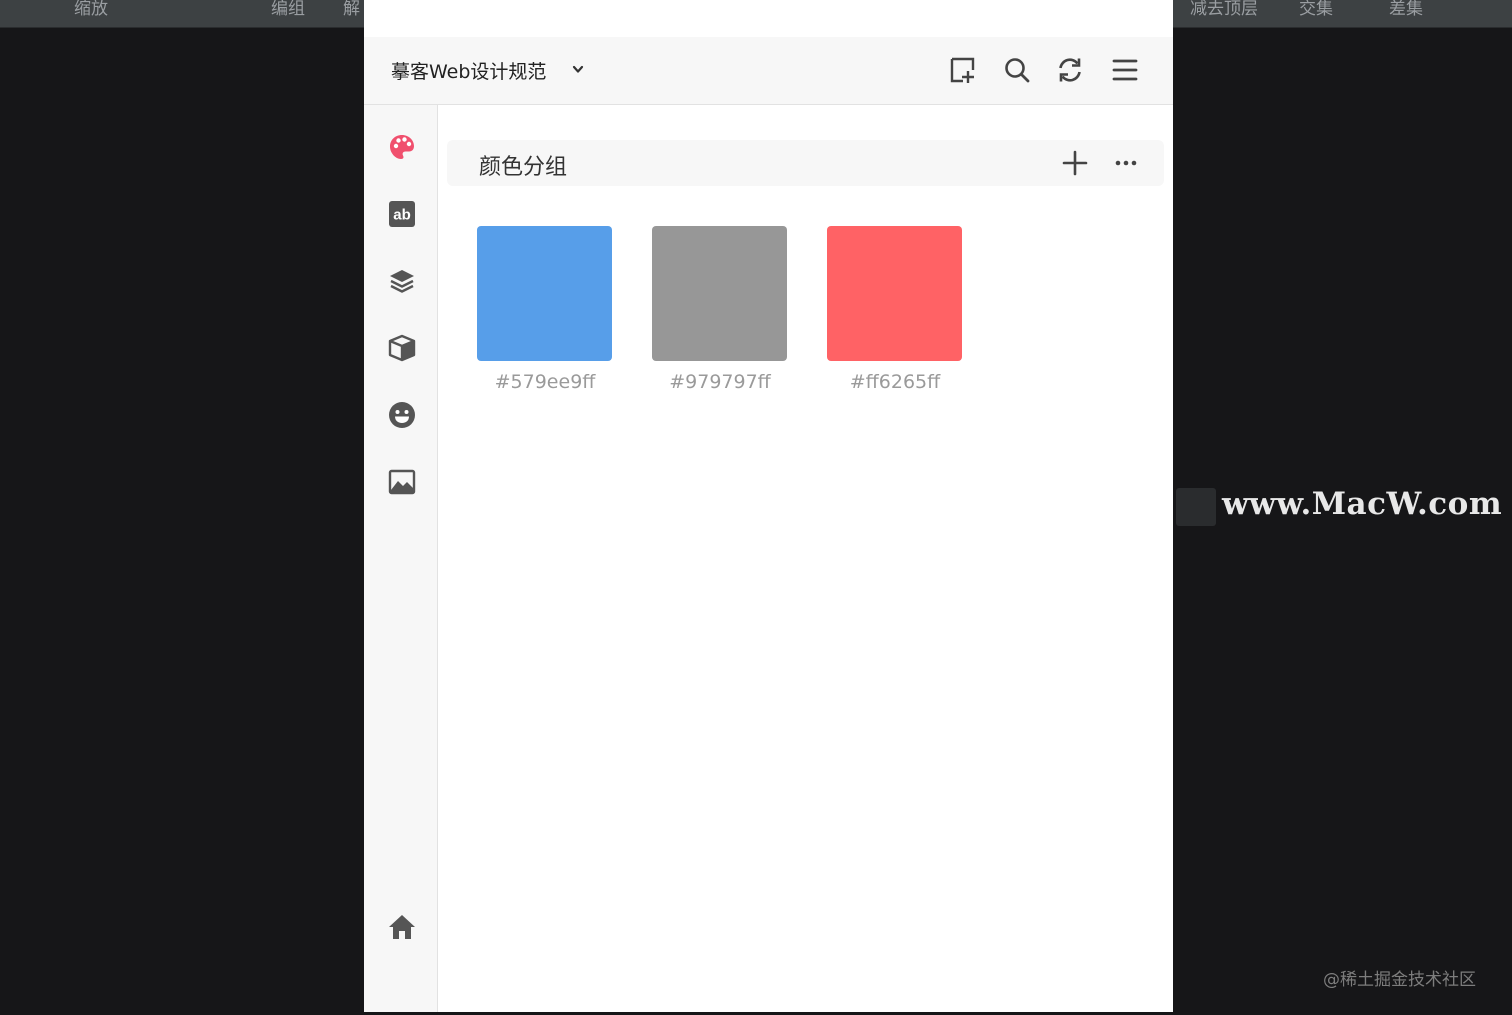 The height and width of the screenshot is (1015, 1512). Describe the element at coordinates (402, 348) in the screenshot. I see `component-icon` at that location.